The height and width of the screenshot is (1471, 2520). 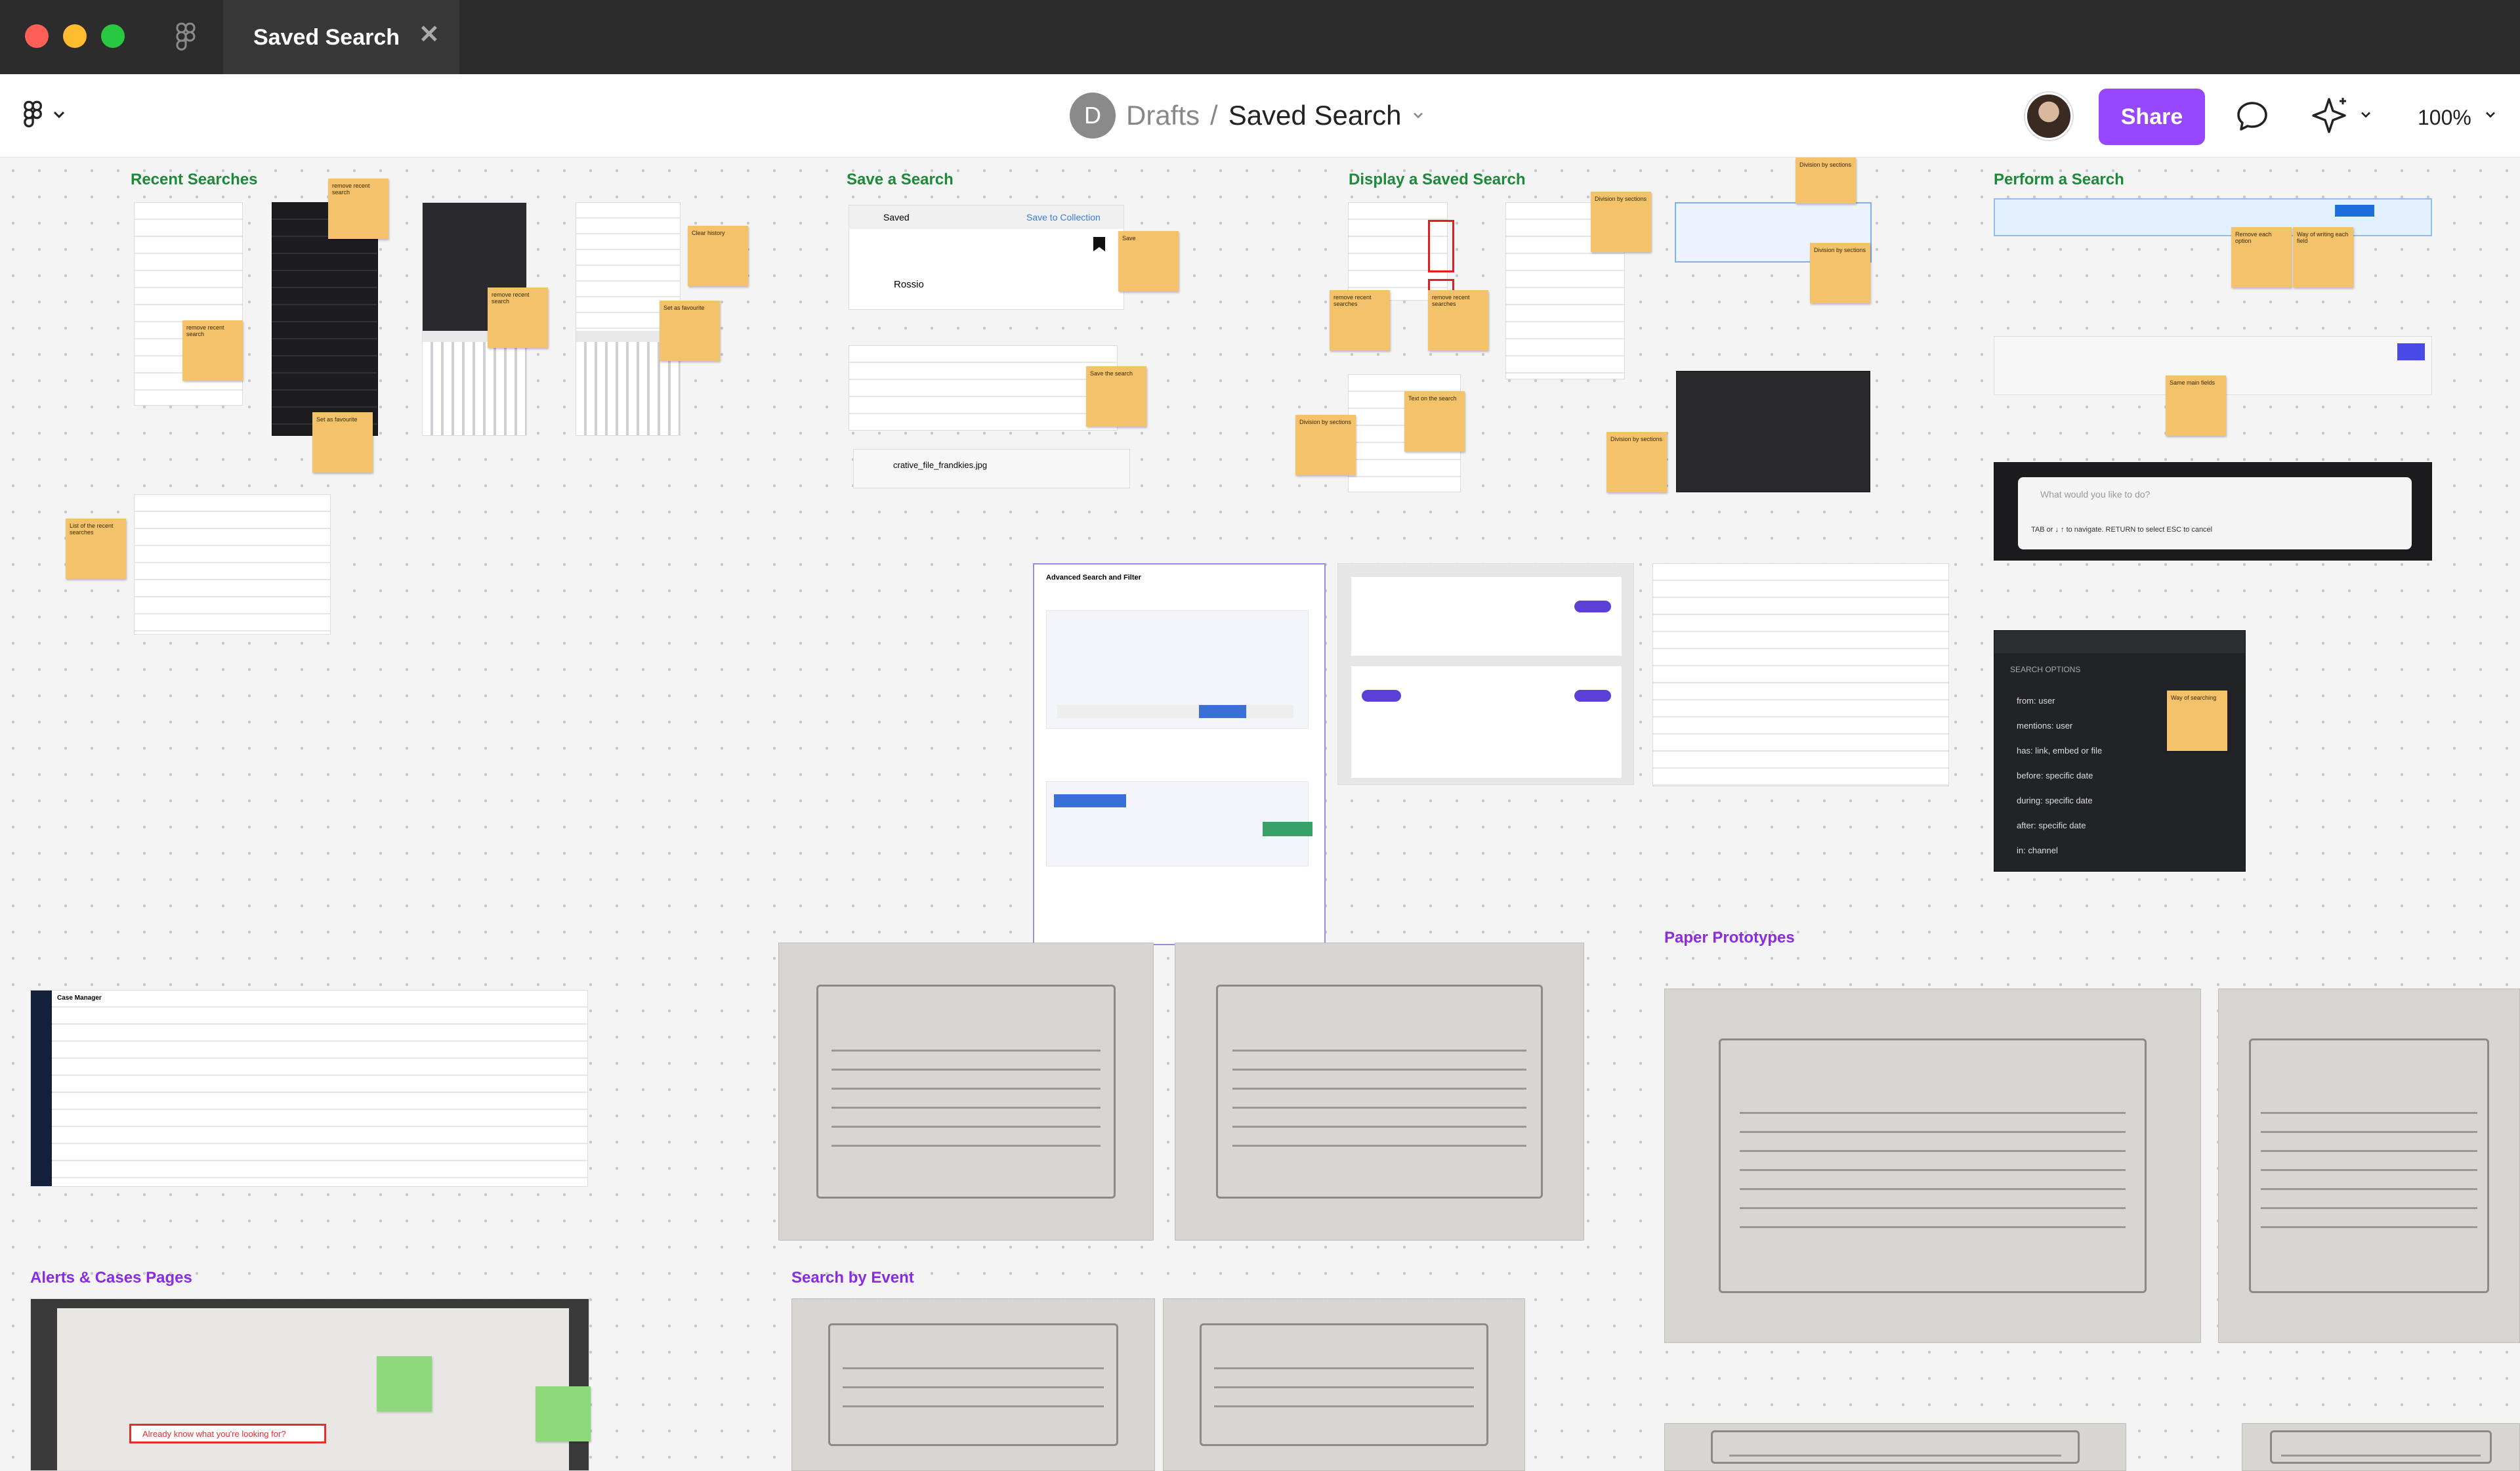 I want to click on breadcrumb: D Drafts / Saved Search, so click(x=1247, y=116).